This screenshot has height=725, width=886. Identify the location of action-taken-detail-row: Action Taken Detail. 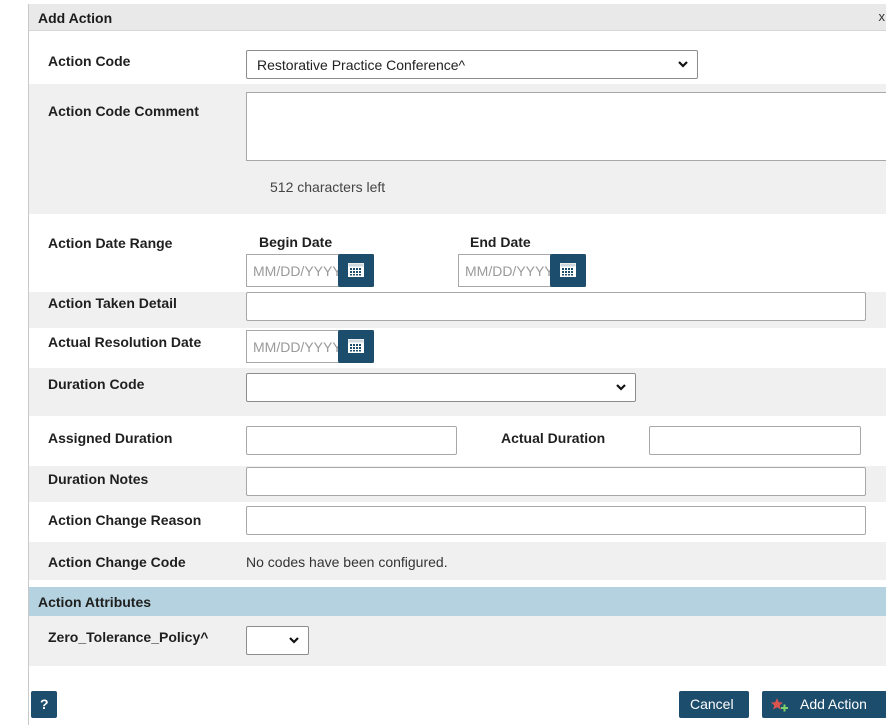
(457, 310).